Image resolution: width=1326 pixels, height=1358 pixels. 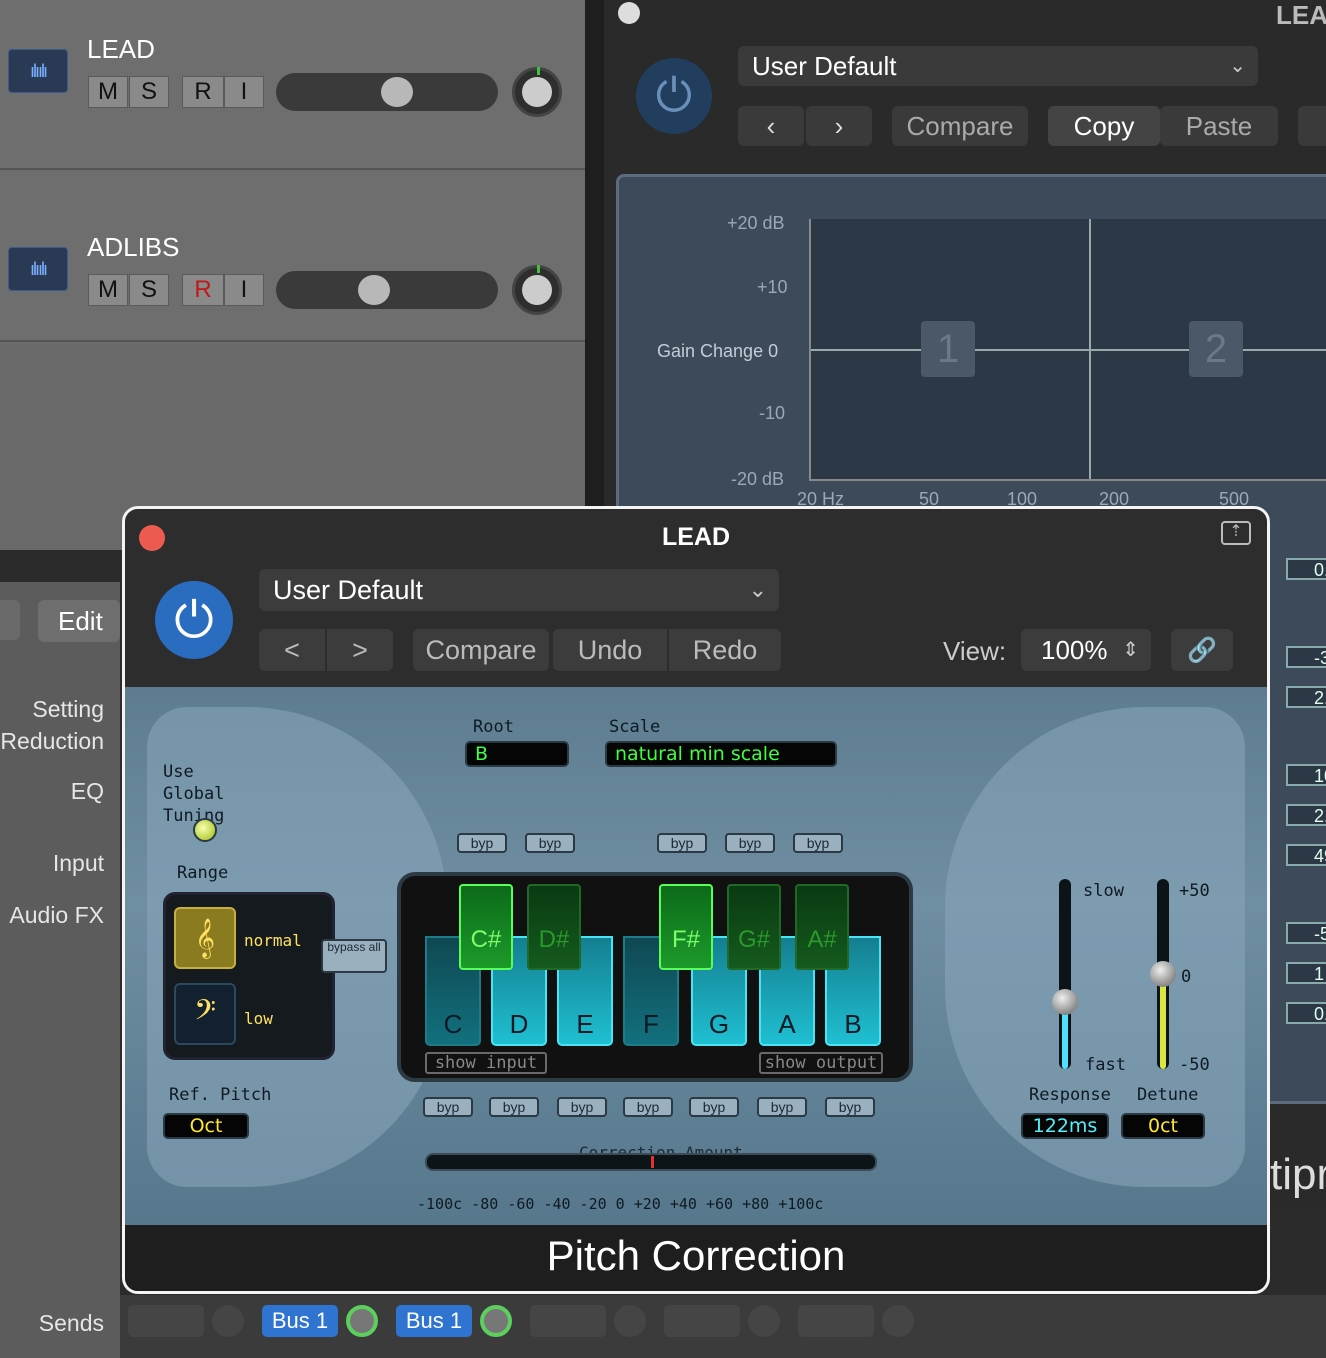 What do you see at coordinates (1067, 350) in the screenshot?
I see `eq-graph: 1 2` at bounding box center [1067, 350].